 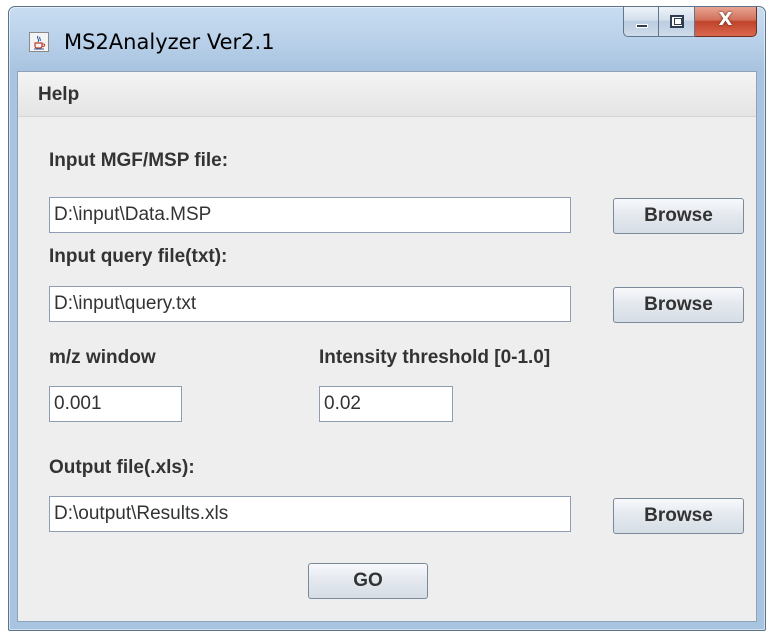 I want to click on window-title: MS2Analyzer Ver2.1, so click(x=169, y=42).